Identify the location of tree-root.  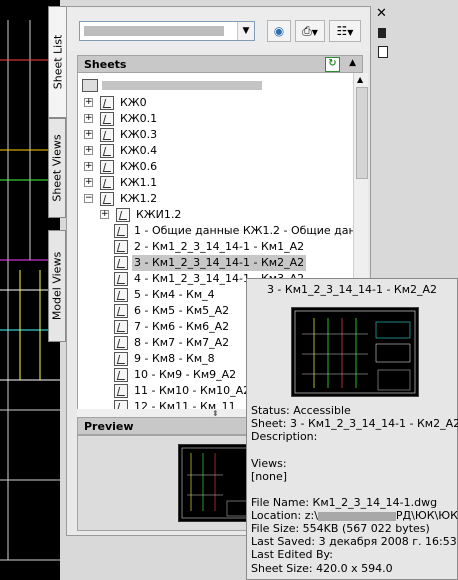
(215, 85).